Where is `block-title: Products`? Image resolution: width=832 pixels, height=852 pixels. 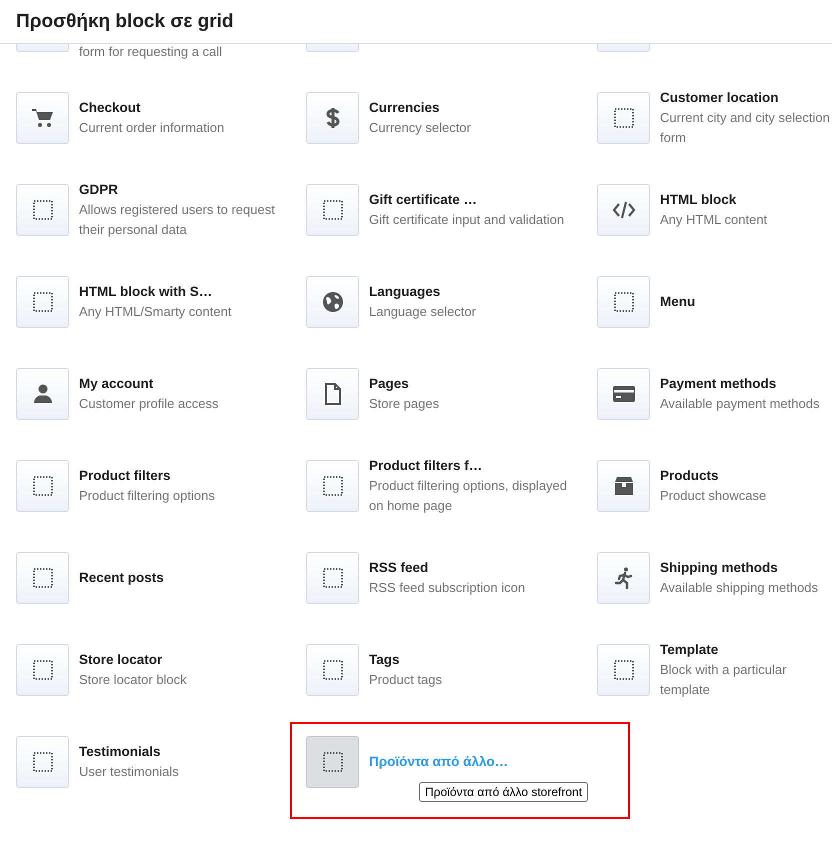 block-title: Products is located at coordinates (690, 476).